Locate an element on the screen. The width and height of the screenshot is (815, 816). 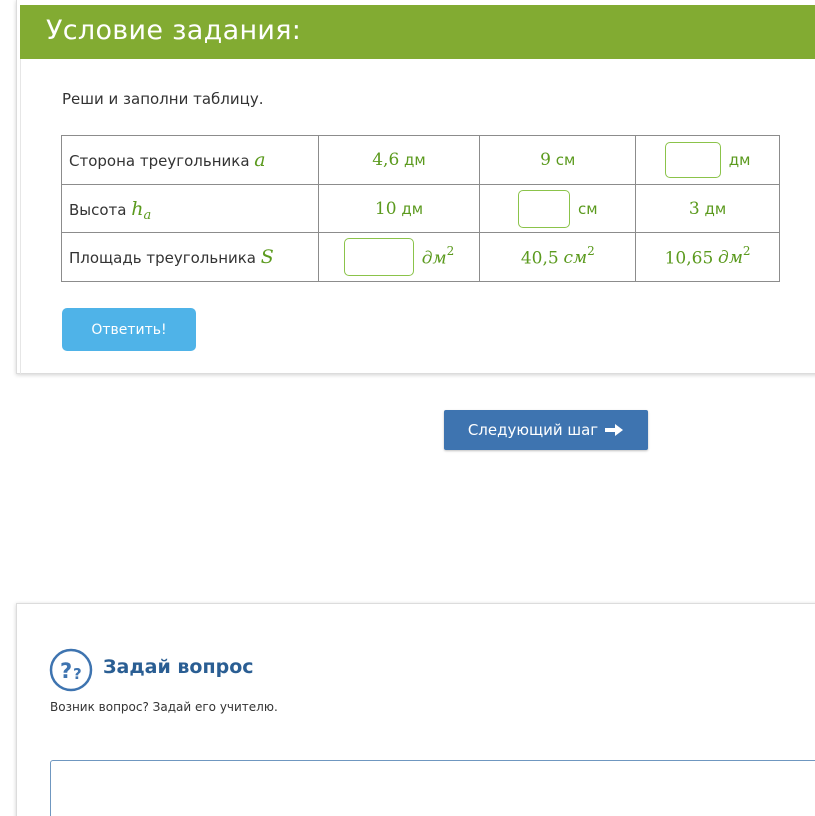
task-header: Условие задания: is located at coordinates (417, 32).